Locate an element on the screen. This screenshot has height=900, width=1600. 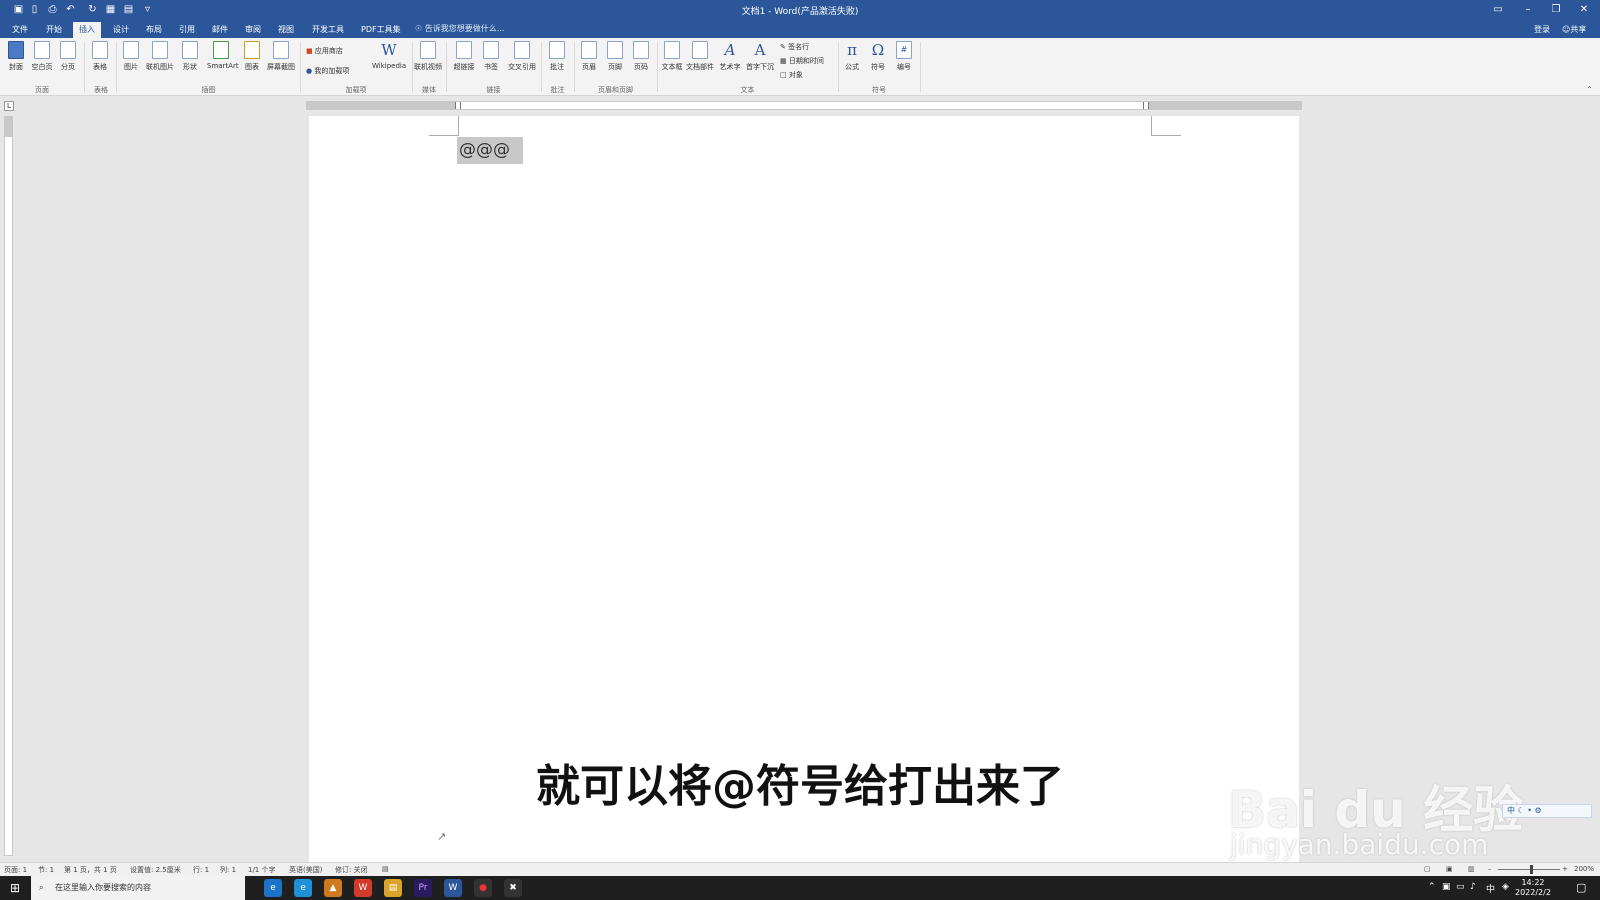
footer-button: 页脚 is located at coordinates (615, 56).